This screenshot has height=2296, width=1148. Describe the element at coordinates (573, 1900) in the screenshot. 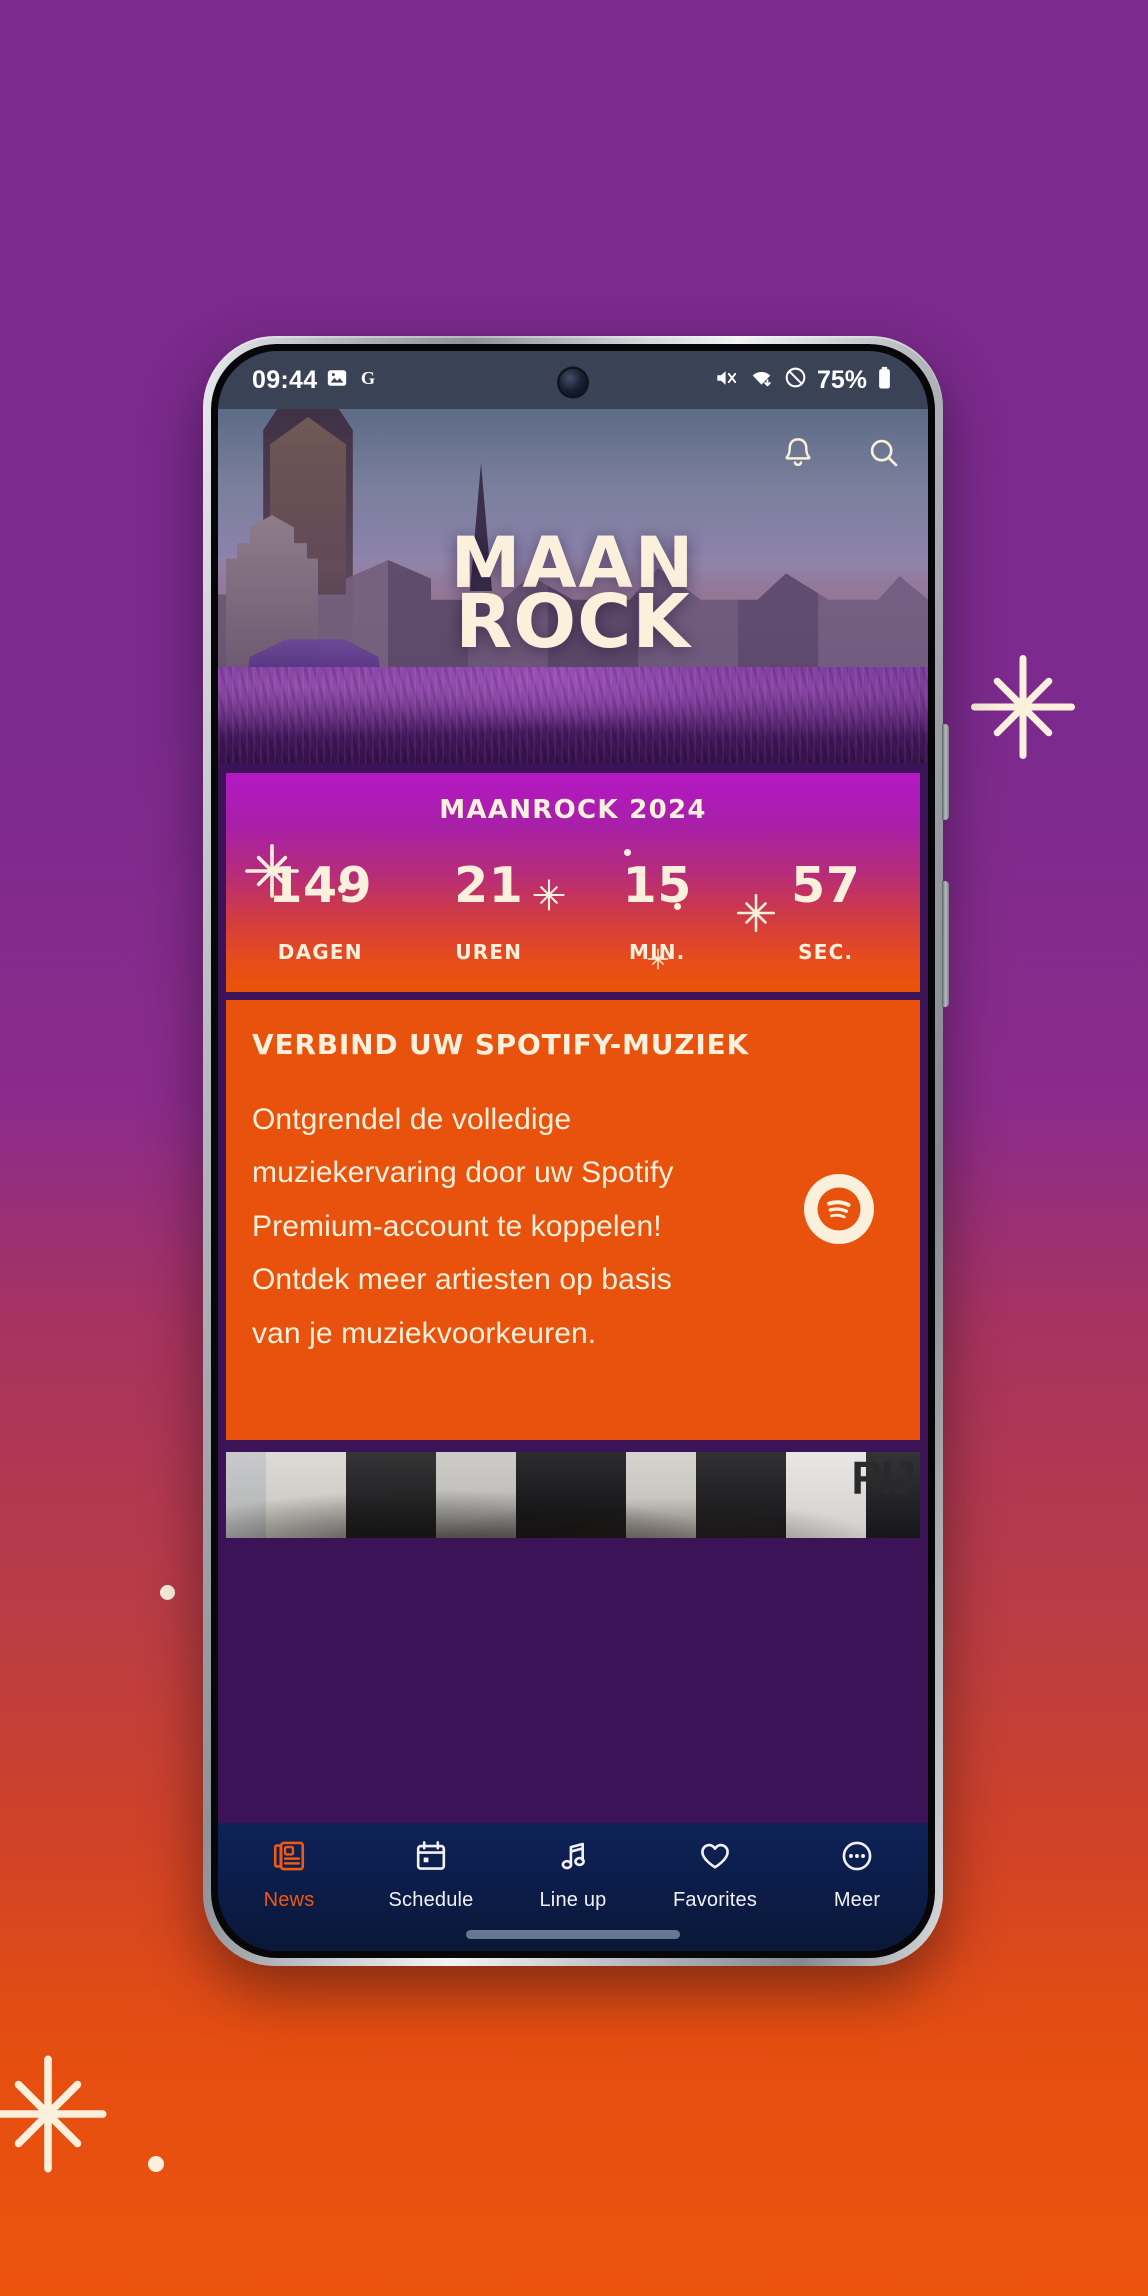

I see `nav-label-lineup: Line up` at that location.